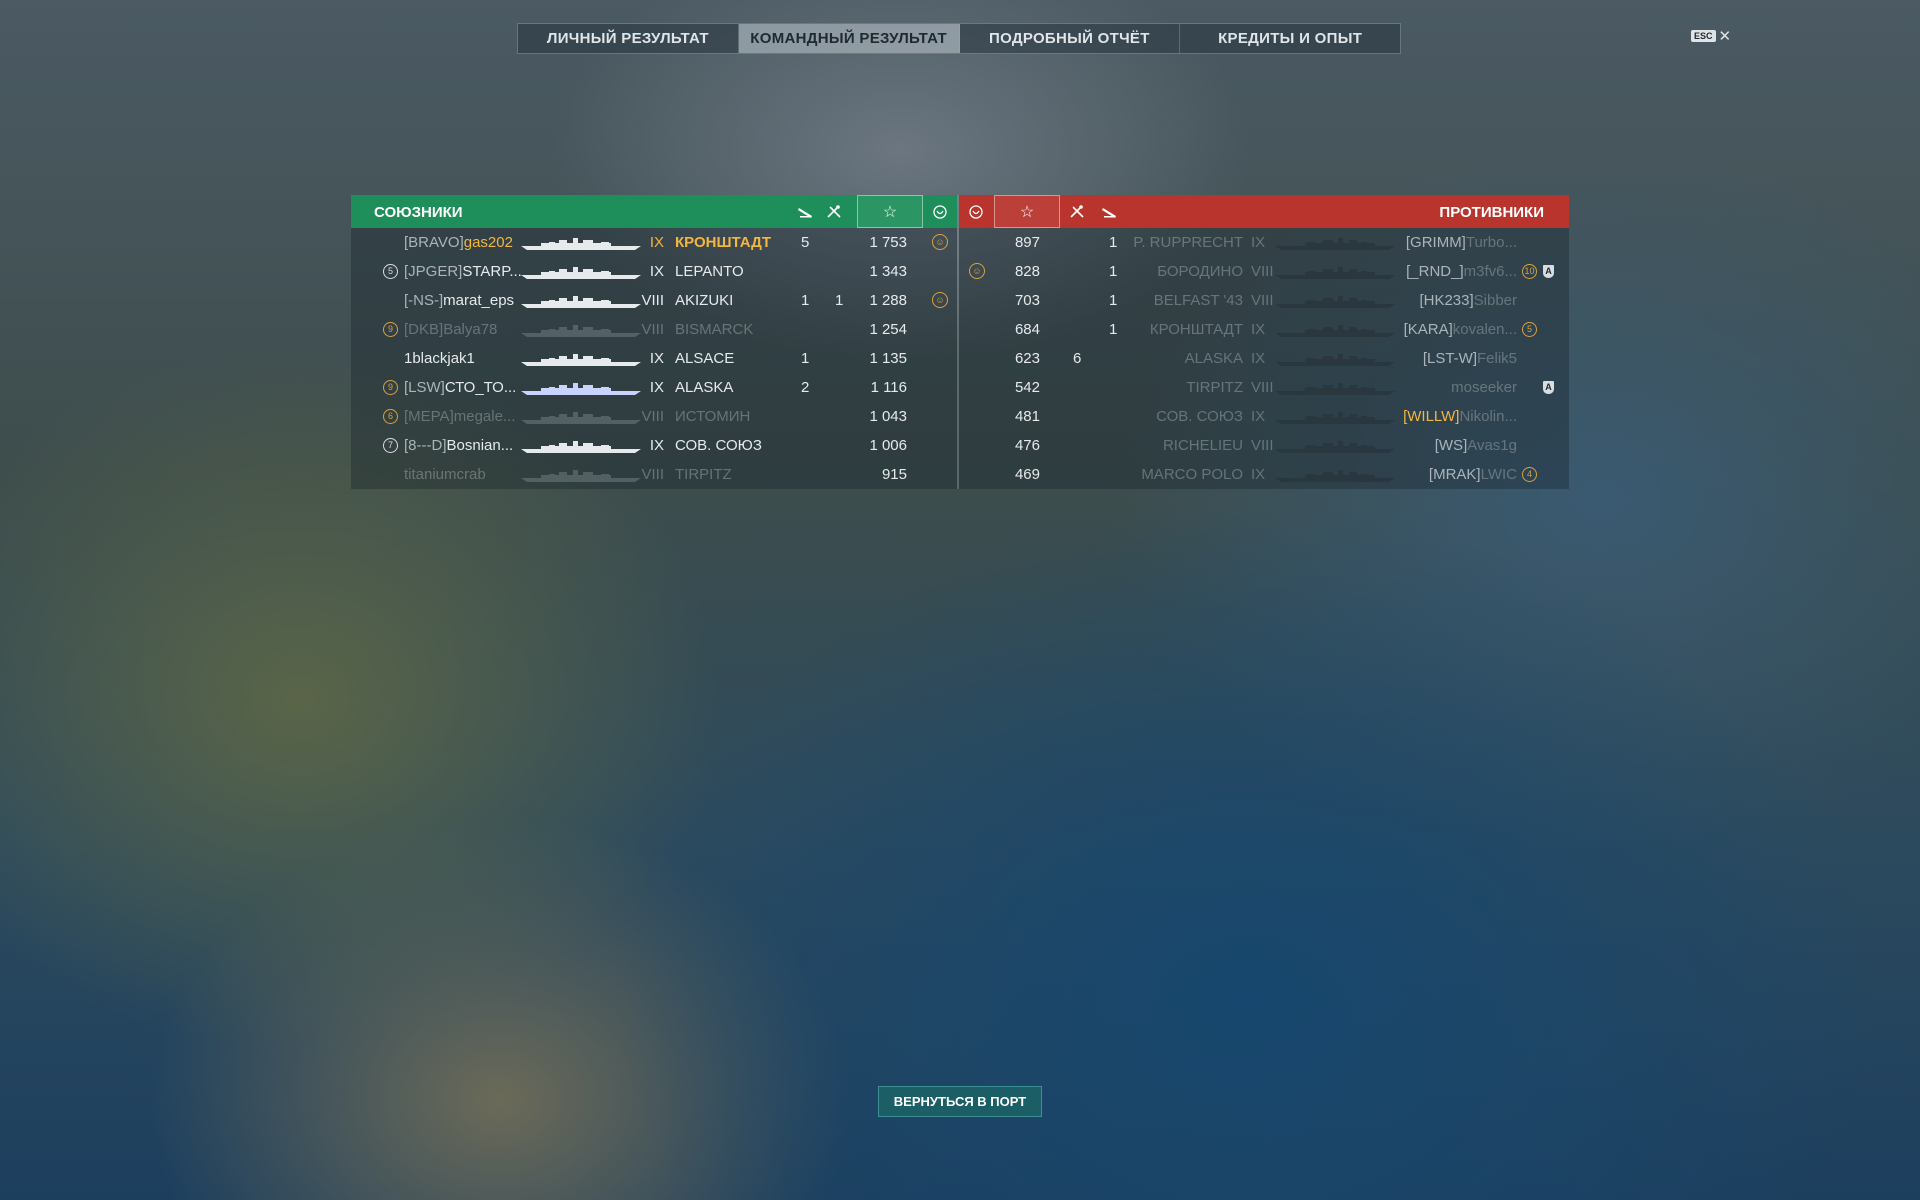  I want to click on player-name: [DKB]Balya78, so click(450, 329).